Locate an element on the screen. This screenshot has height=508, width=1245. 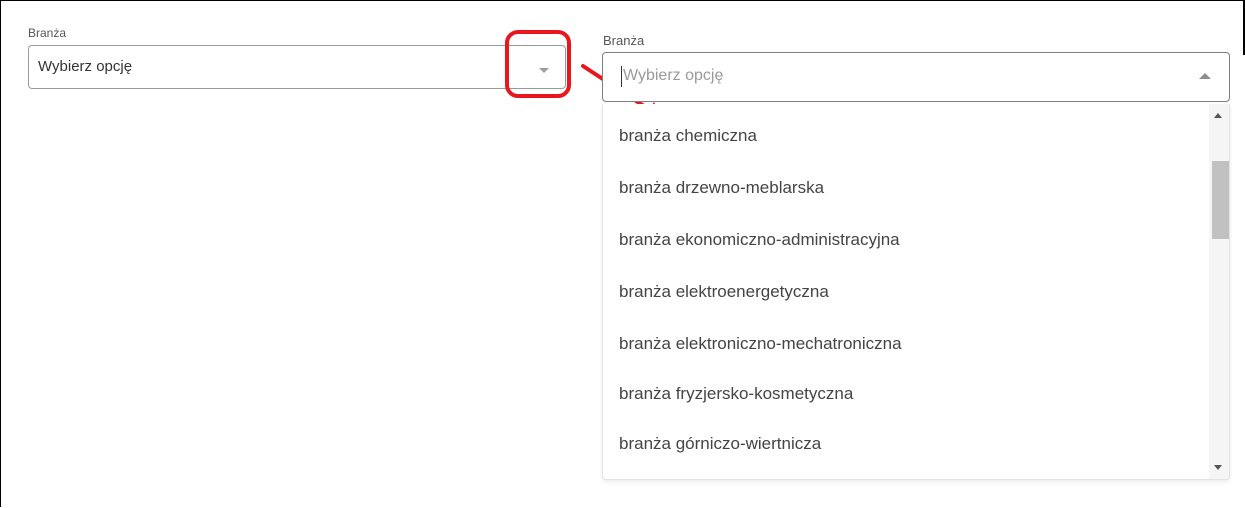
option-item: branża fryzjersko-kosmetyczna is located at coordinates (736, 394).